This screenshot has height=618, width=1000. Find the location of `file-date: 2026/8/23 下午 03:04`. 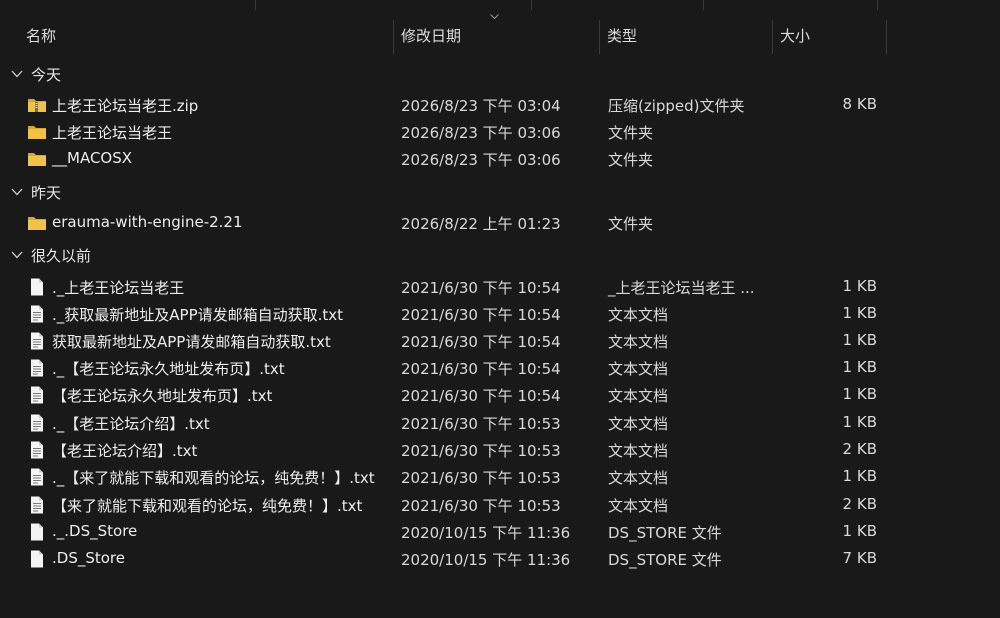

file-date: 2026/8/23 下午 03:04 is located at coordinates (481, 106).